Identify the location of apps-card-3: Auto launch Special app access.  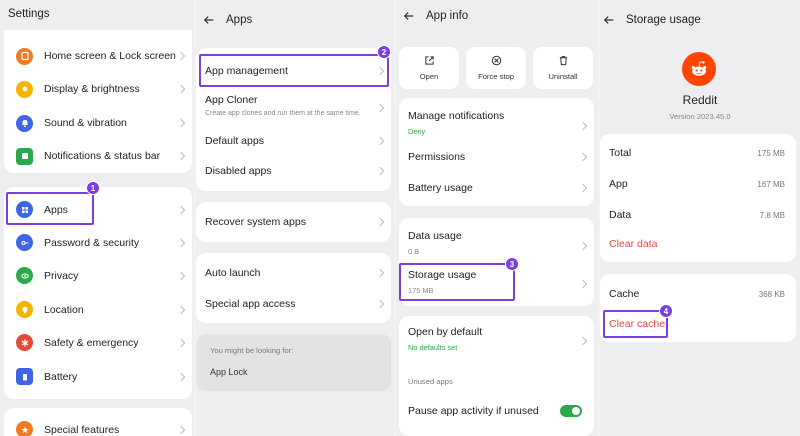
(293, 288).